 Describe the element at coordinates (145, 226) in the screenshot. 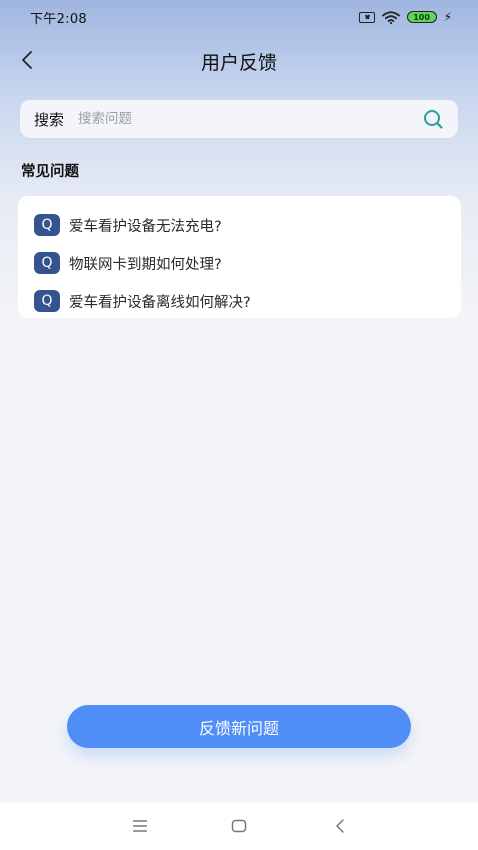

I see `faq-question: 爱车看护设备无法充电?` at that location.